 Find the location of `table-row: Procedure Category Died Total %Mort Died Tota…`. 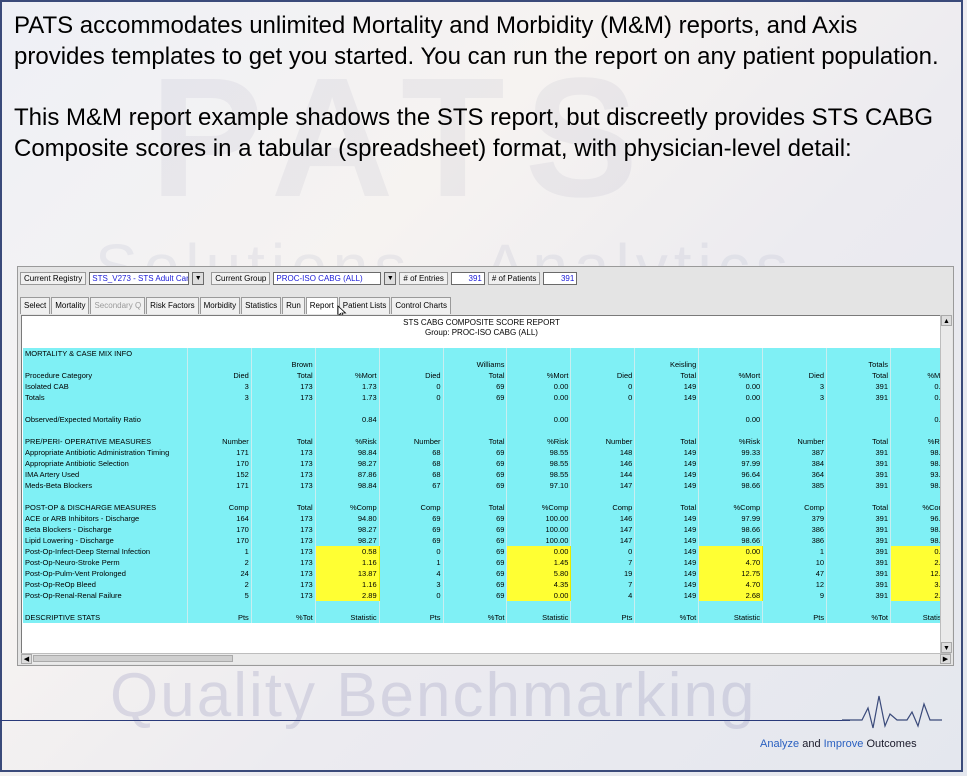

table-row: Procedure Category Died Total %Mort Died Tota… is located at coordinates (482, 375).